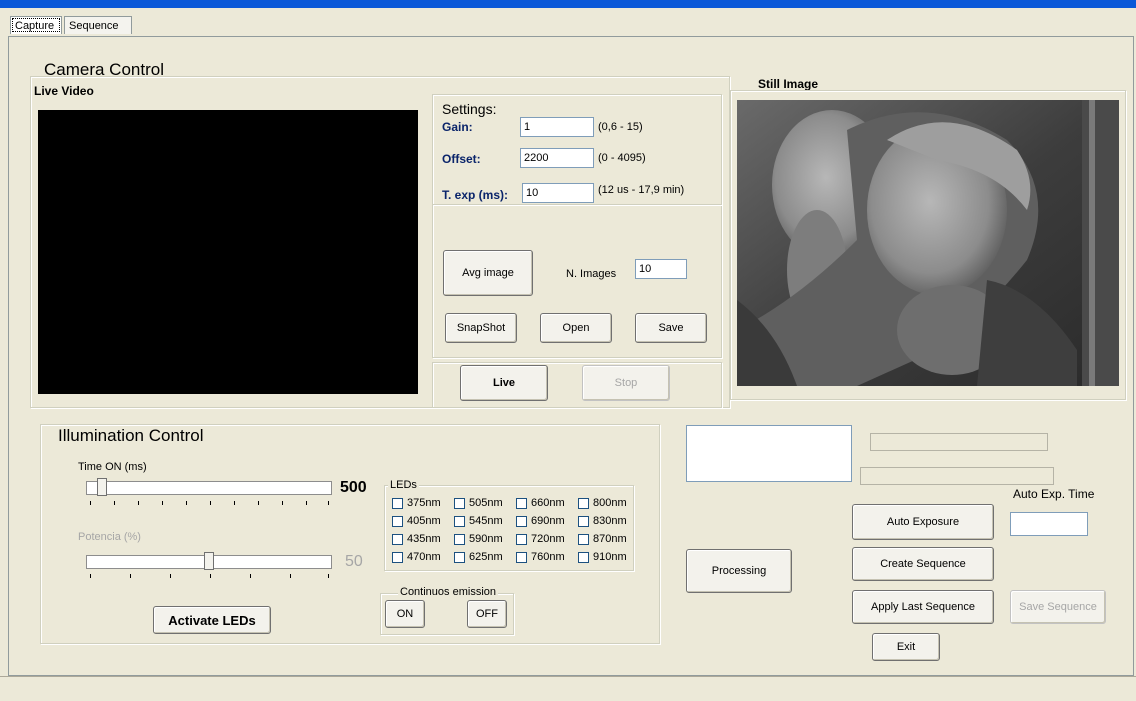  I want to click on gain-label: Gain:, so click(457, 127).